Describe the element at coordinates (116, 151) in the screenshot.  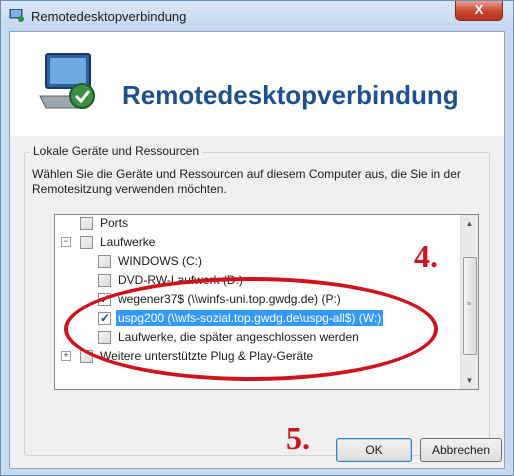
I see `group-label: Lokale Geräte und Ressourcen` at that location.